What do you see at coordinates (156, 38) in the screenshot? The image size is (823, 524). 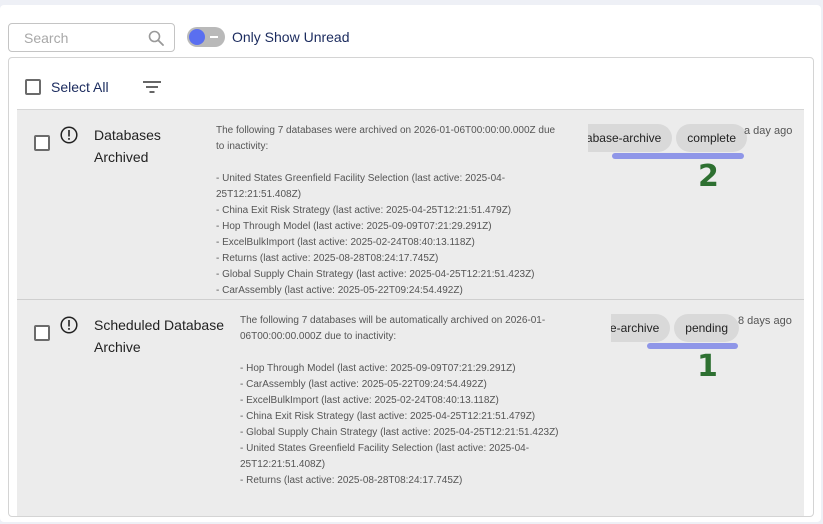 I see `search-icon` at bounding box center [156, 38].